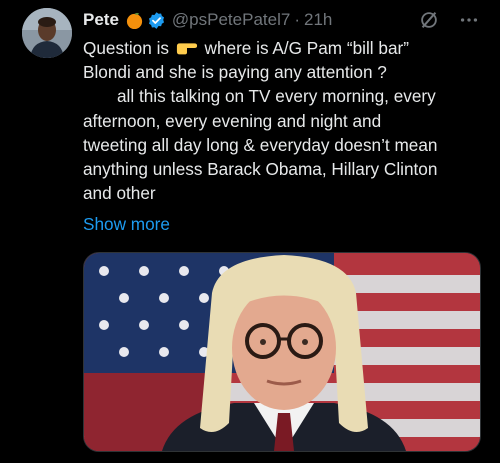 The height and width of the screenshot is (463, 500). I want to click on tweet-line-2: Blondi and she is paying any attention ?, so click(235, 72).